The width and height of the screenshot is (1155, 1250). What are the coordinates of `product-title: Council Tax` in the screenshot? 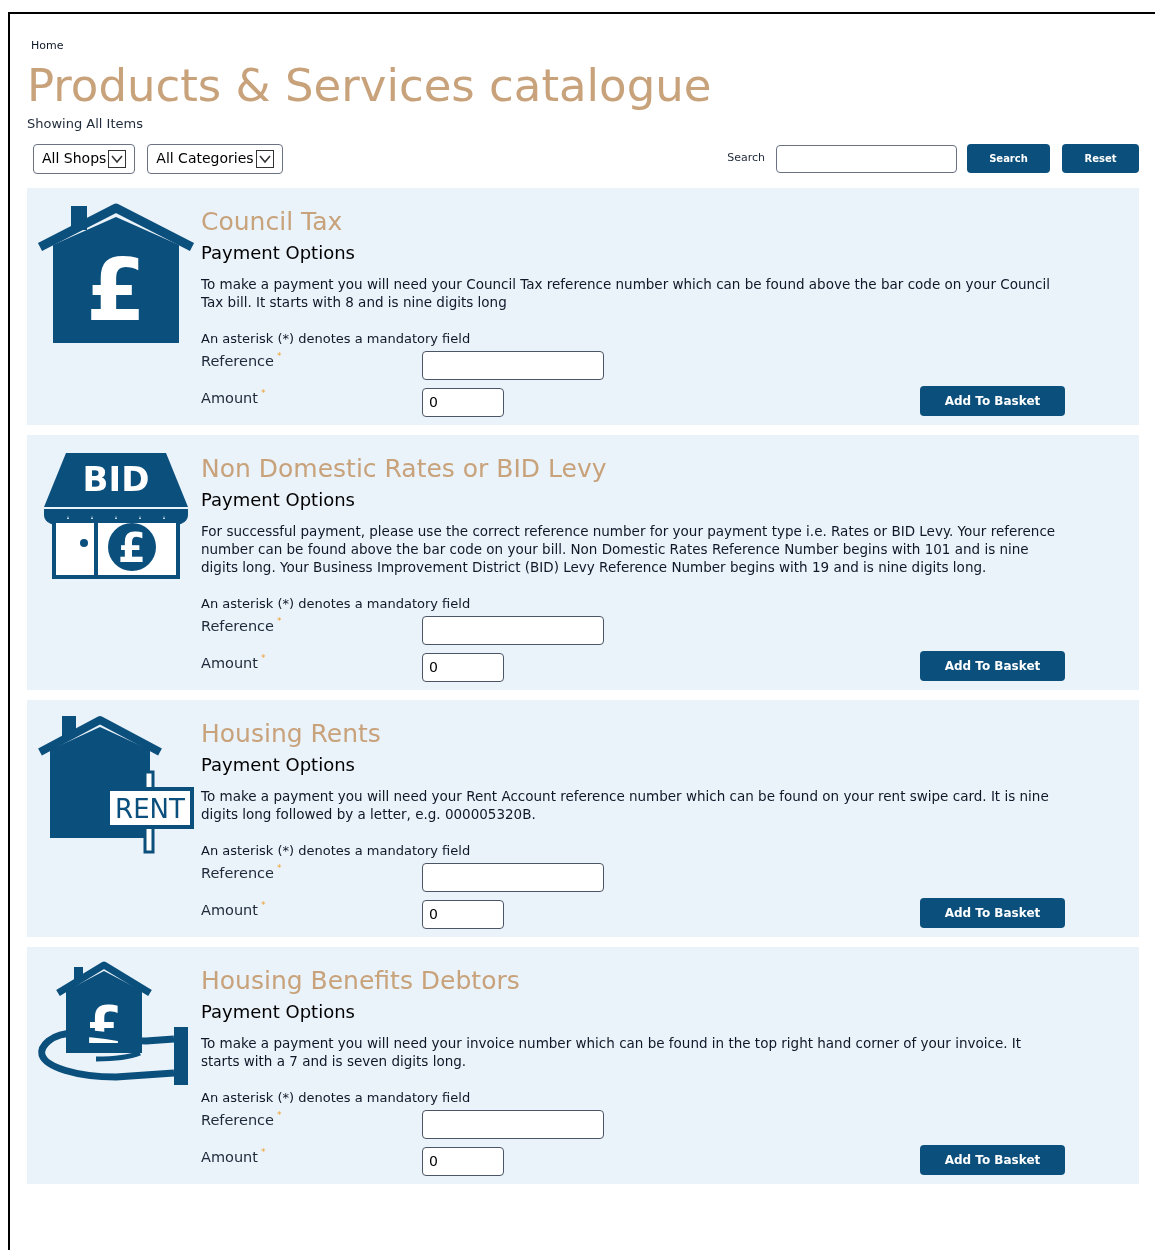 It's located at (272, 221).